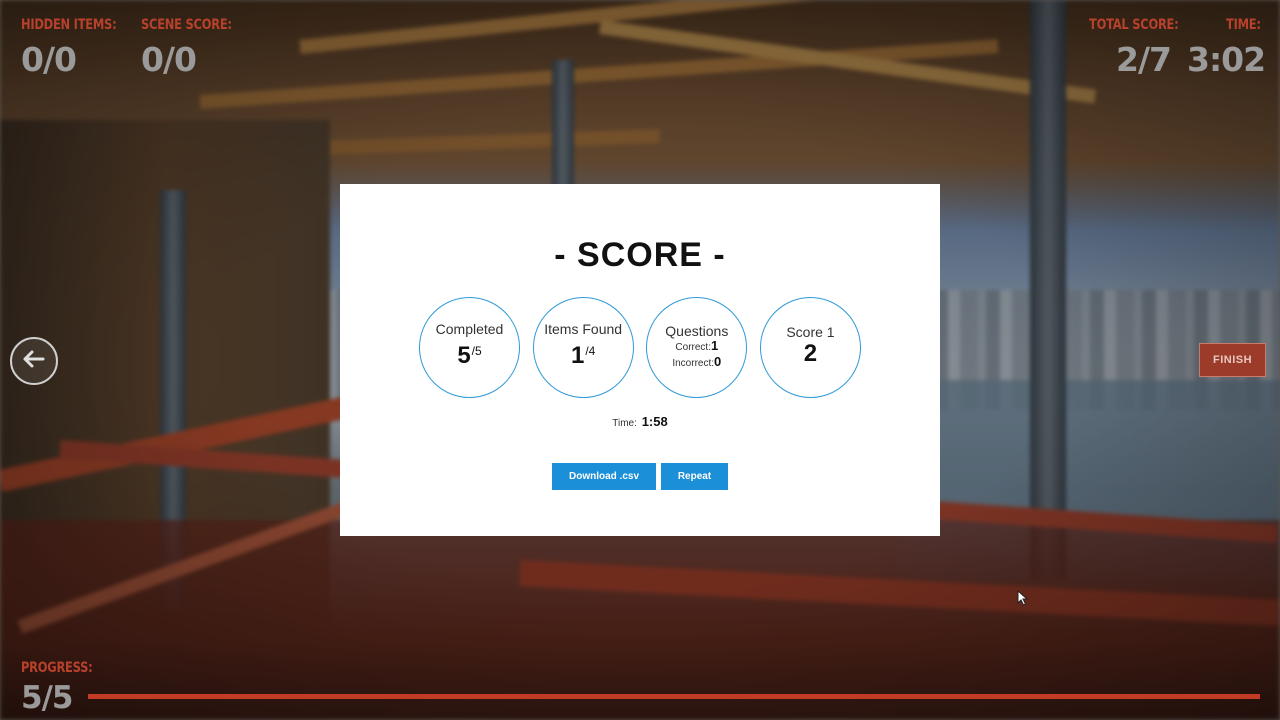 This screenshot has height=720, width=1280. I want to click on completed-value: 5, so click(464, 355).